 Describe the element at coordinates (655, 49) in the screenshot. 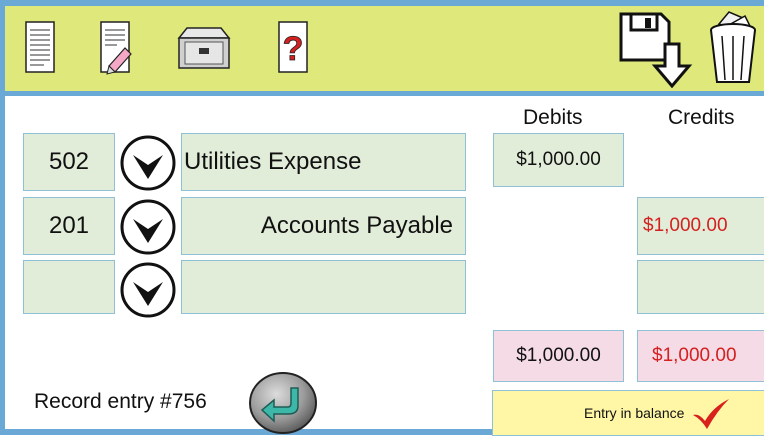

I see `save-icon` at that location.